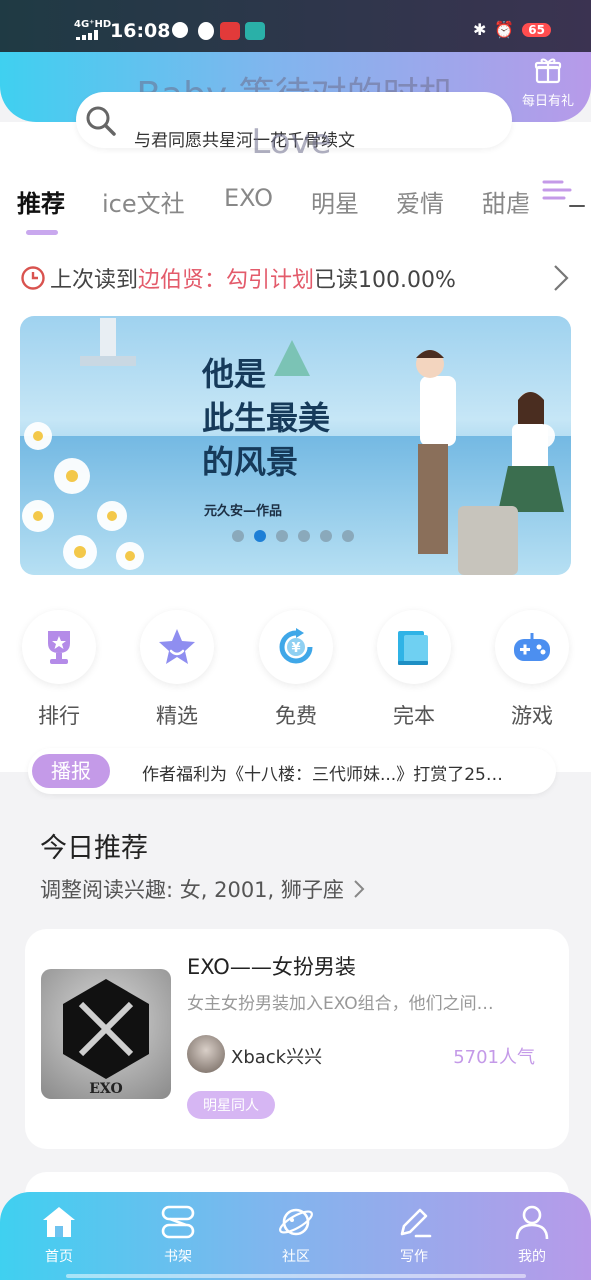  I want to click on status-bar: 4G⁺HD 16:08 ✱ ⏰ 65, so click(295, 26).